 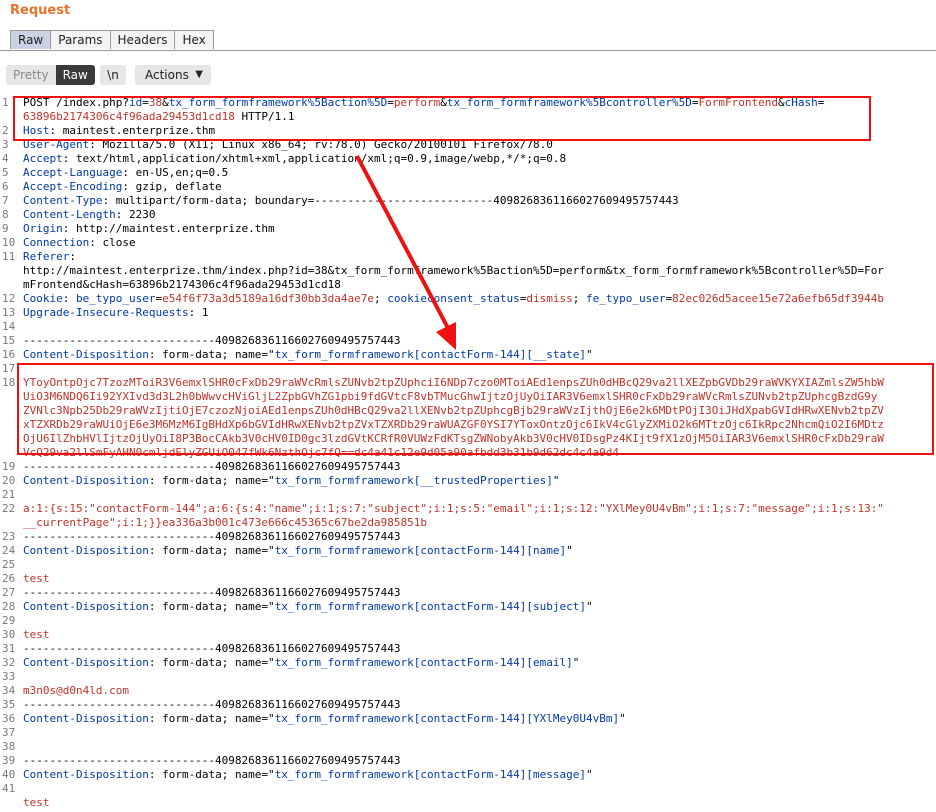 I want to click on header-key: Referer, so click(x=46, y=256).